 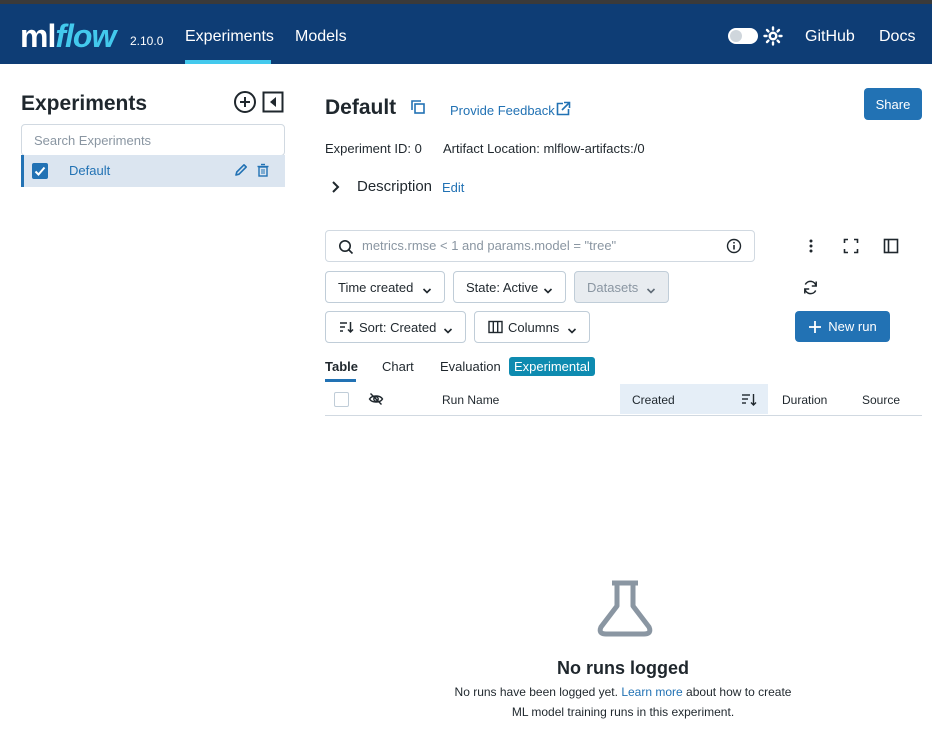 What do you see at coordinates (804, 400) in the screenshot?
I see `column-duration: Duration` at bounding box center [804, 400].